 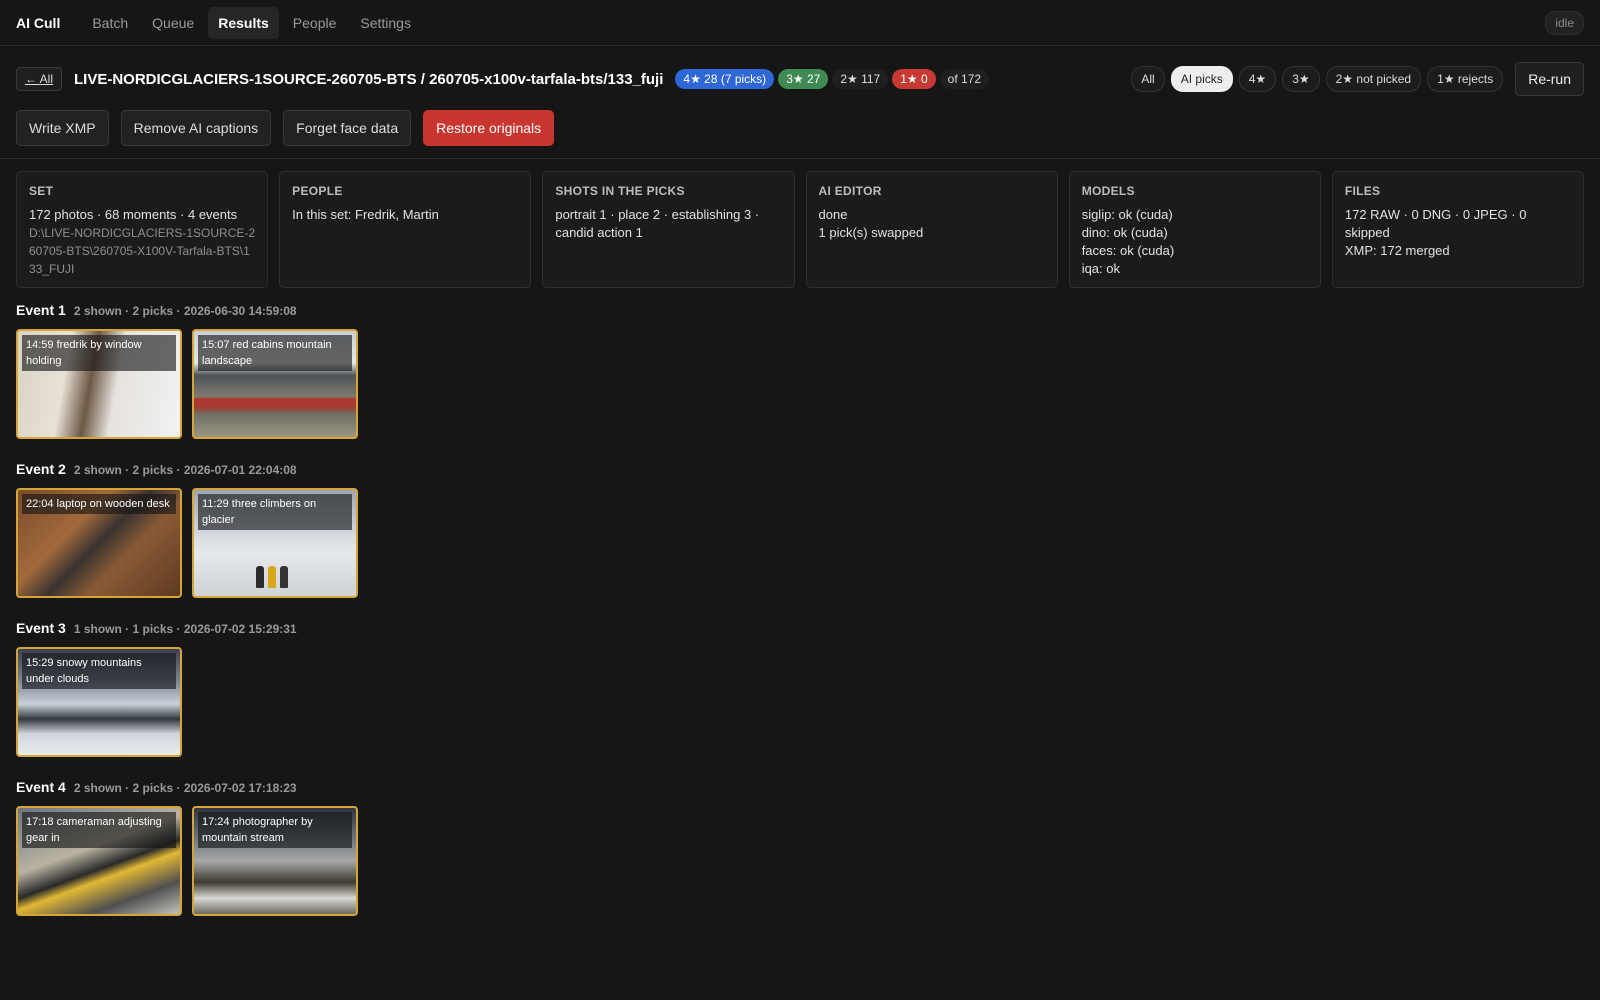 What do you see at coordinates (1564, 22) in the screenshot?
I see `status-badge: idle` at bounding box center [1564, 22].